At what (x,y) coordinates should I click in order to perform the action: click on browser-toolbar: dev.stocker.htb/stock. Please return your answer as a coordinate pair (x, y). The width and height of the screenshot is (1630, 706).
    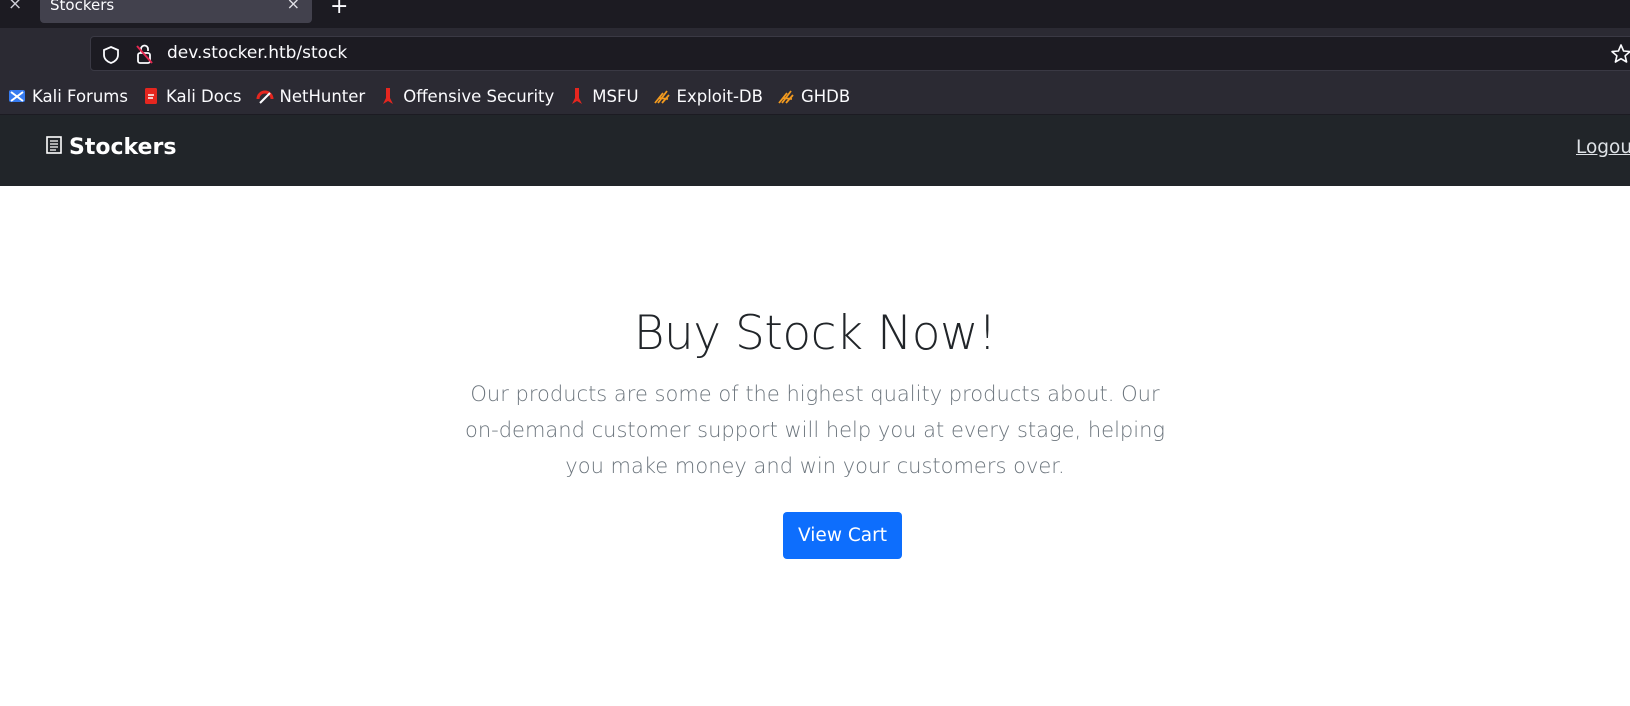
    Looking at the image, I should click on (815, 53).